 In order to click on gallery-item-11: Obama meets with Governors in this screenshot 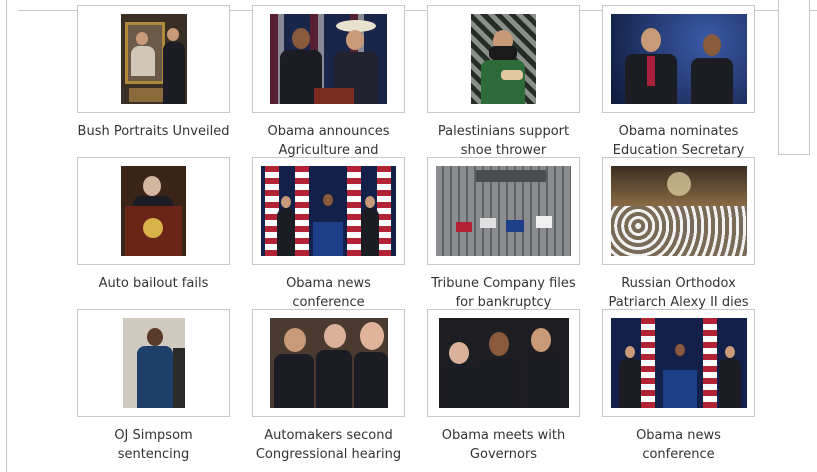, I will do `click(503, 386)`.